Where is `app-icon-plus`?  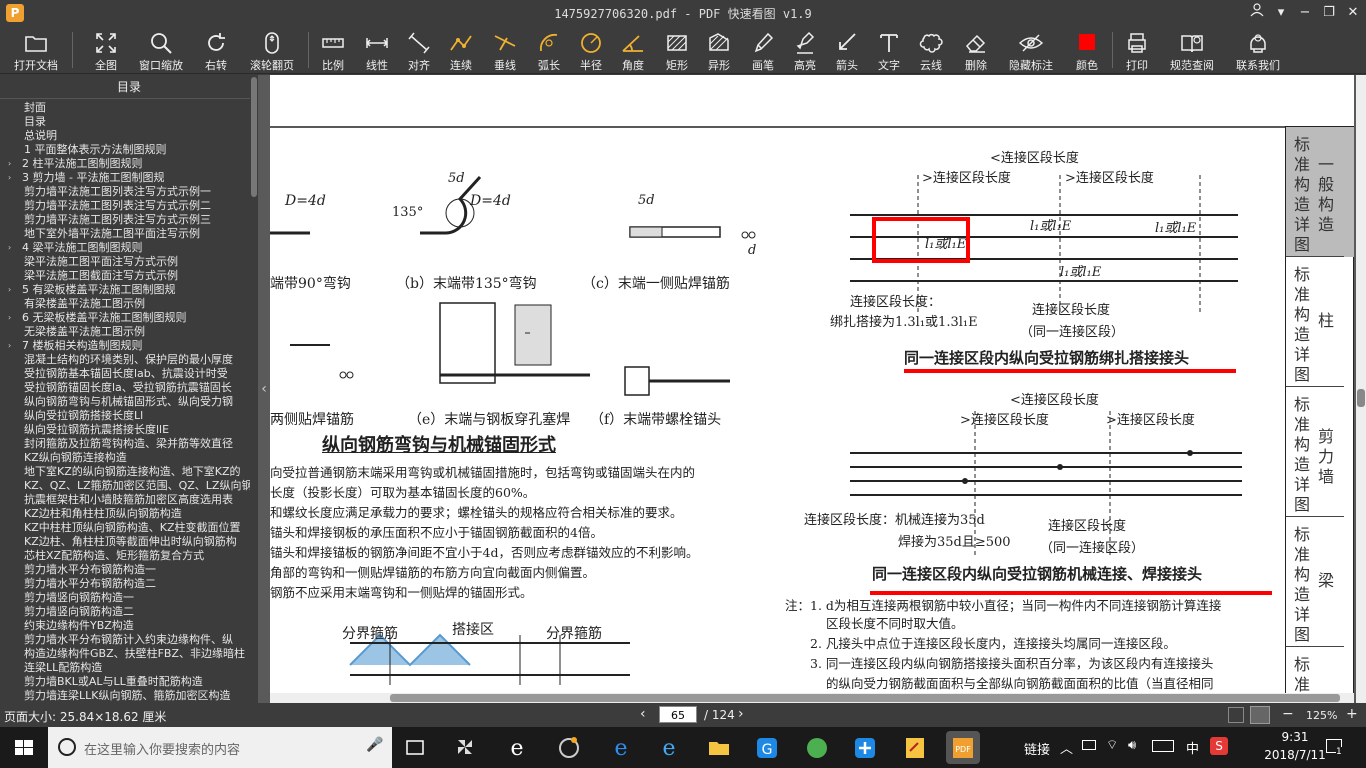
app-icon-plus is located at coordinates (865, 747).